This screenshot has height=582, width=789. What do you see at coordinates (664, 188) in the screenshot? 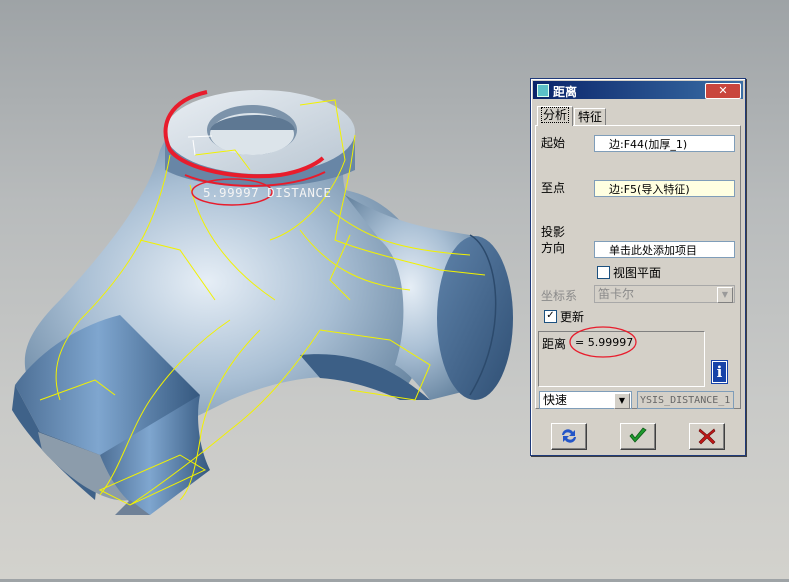
I see `to-field: 边:F5(导入特征)` at bounding box center [664, 188].